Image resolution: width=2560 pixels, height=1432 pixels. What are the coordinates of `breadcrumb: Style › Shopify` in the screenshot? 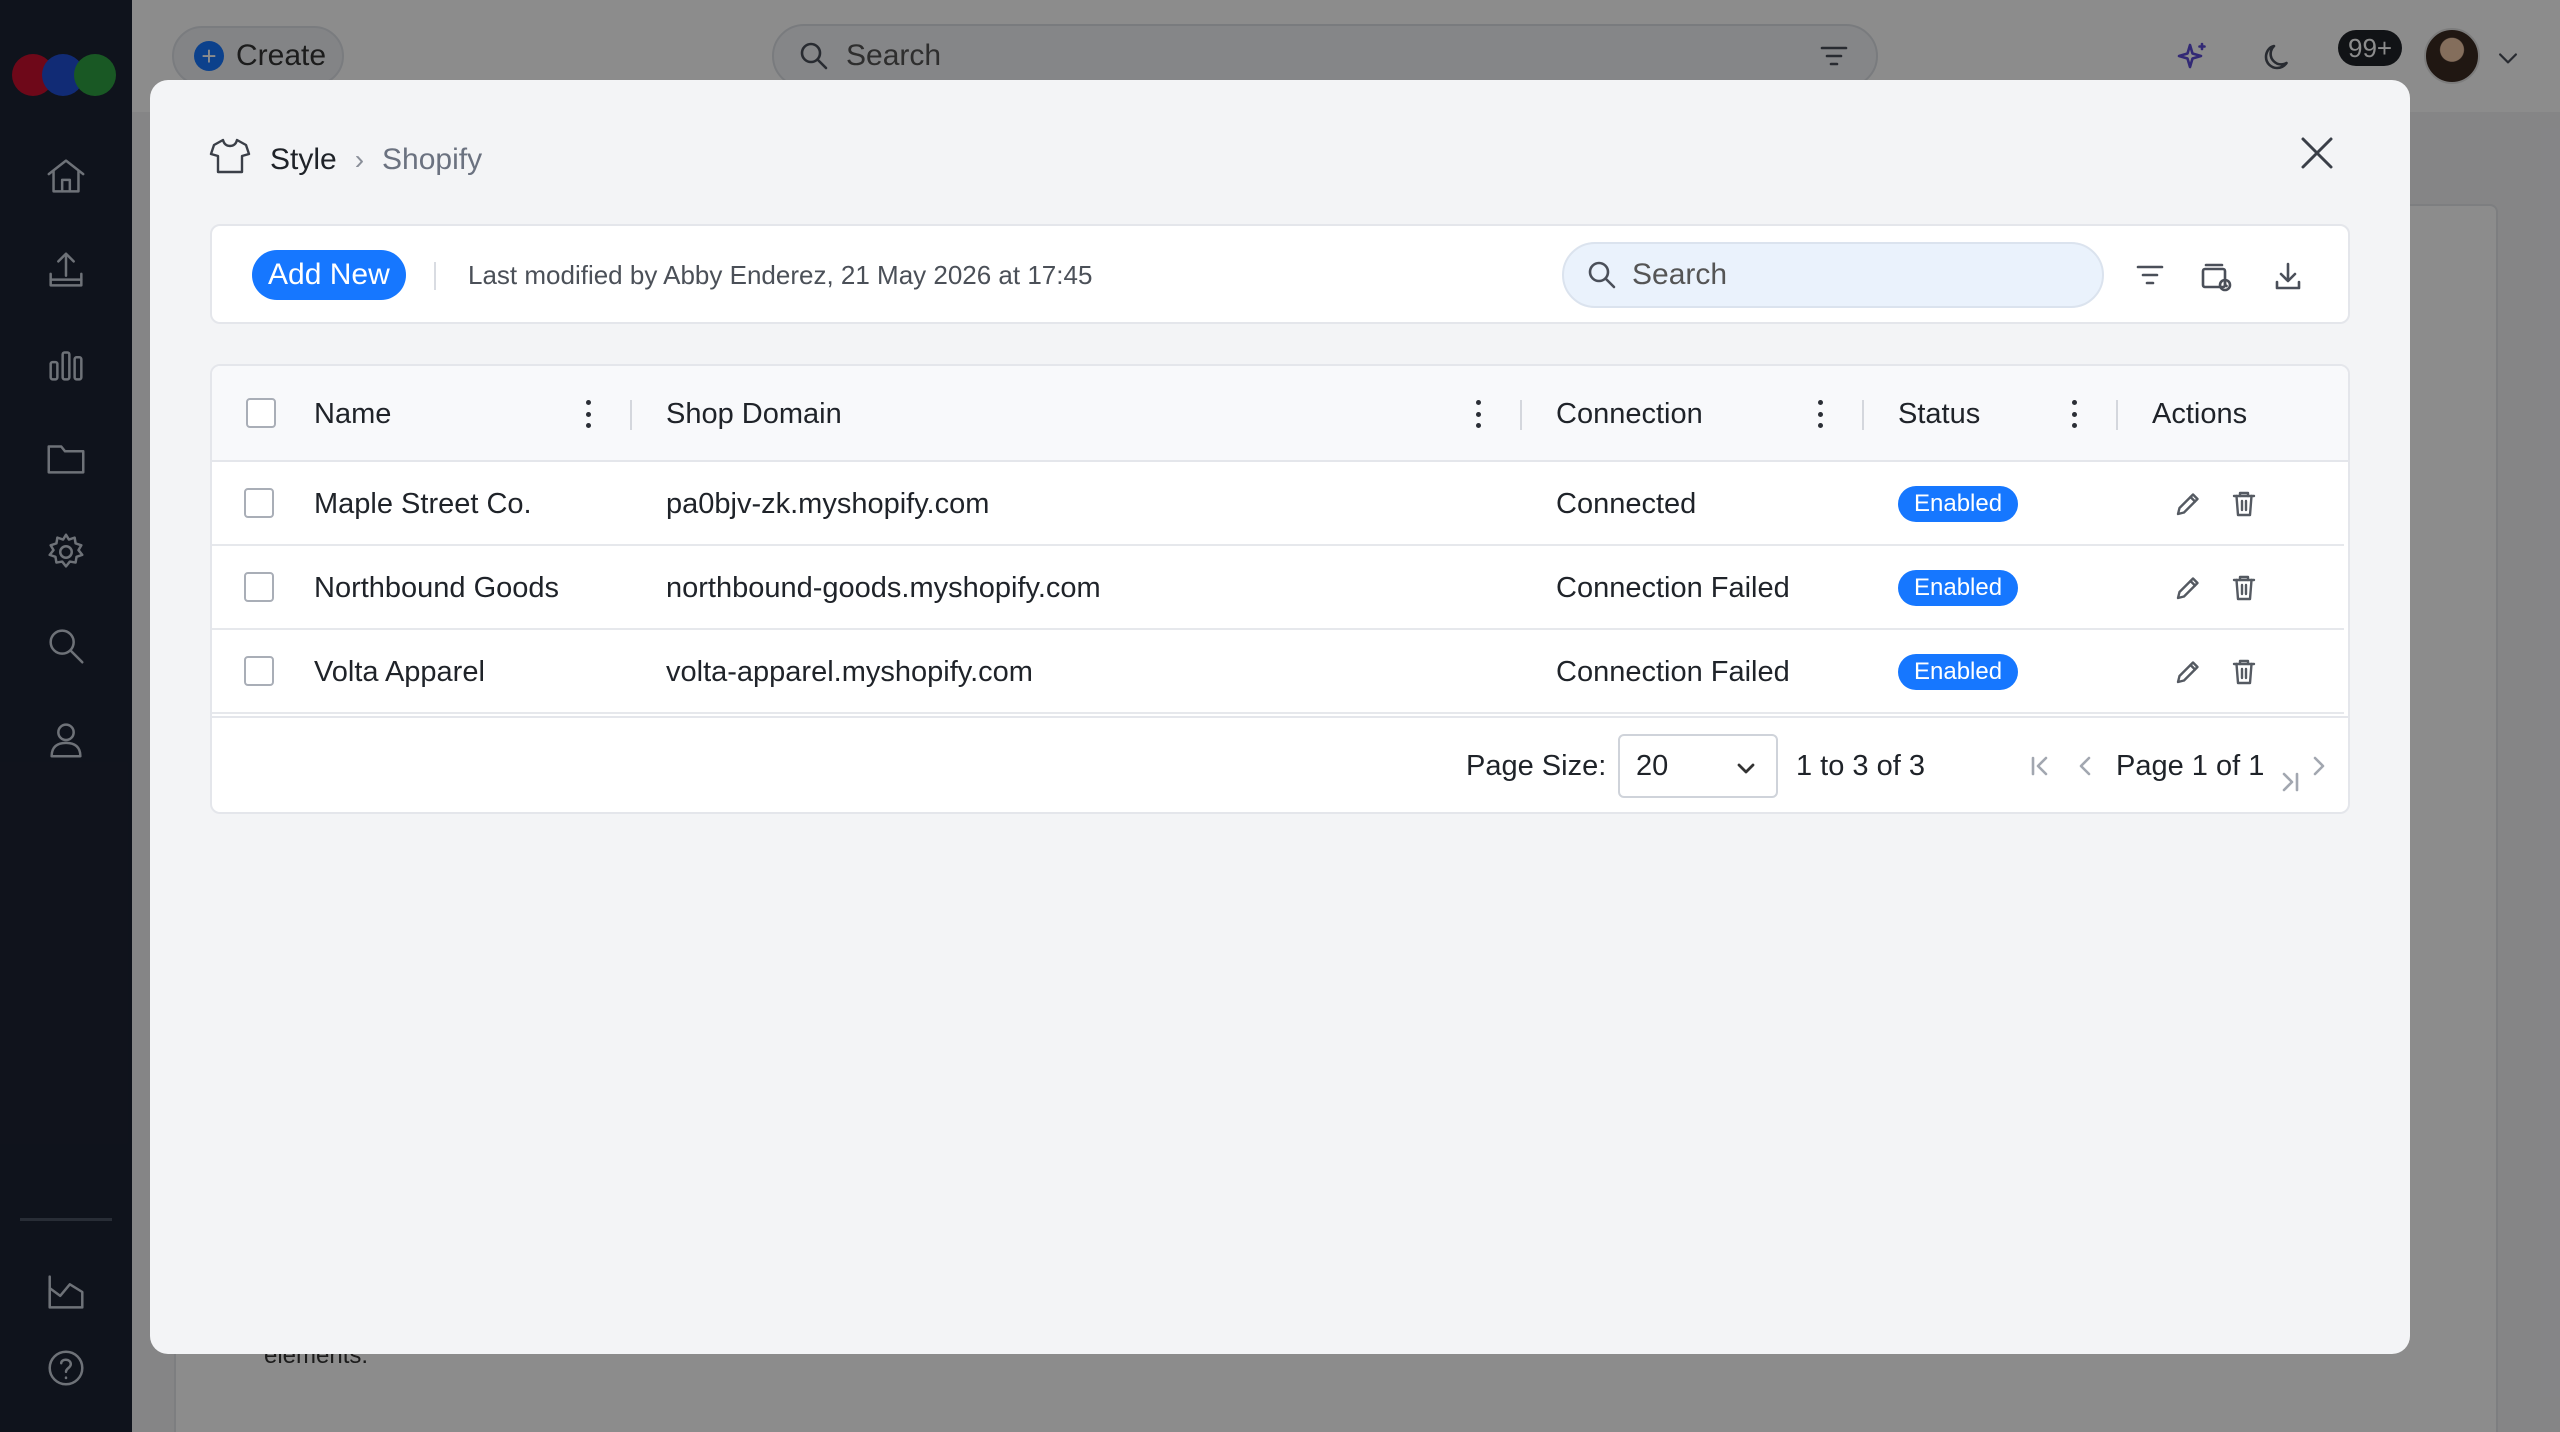 It's located at (345, 160).